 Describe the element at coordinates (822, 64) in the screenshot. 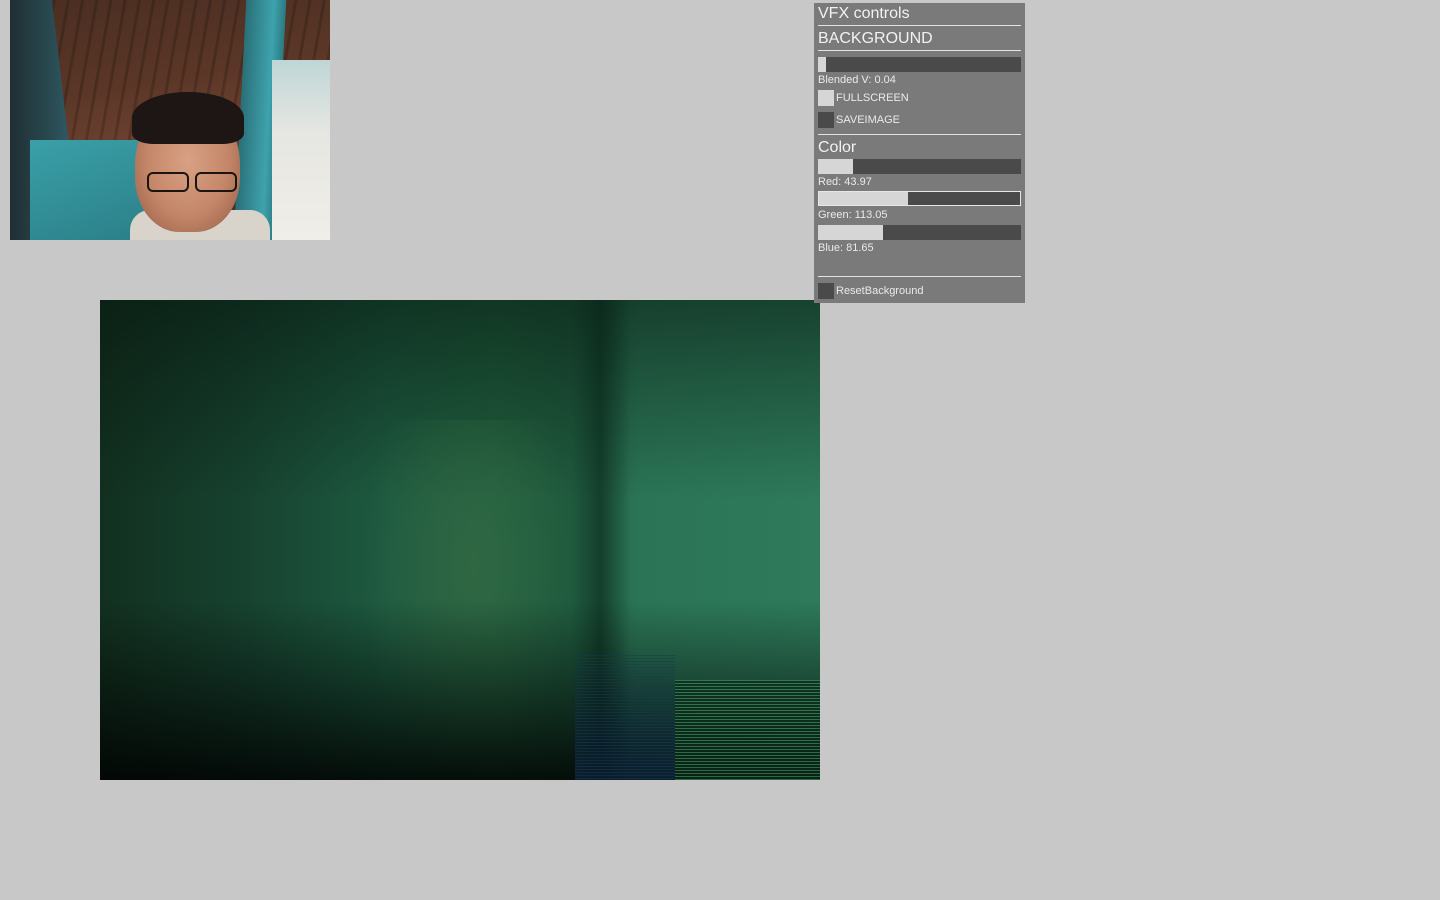

I see `blended-slider-fill` at that location.